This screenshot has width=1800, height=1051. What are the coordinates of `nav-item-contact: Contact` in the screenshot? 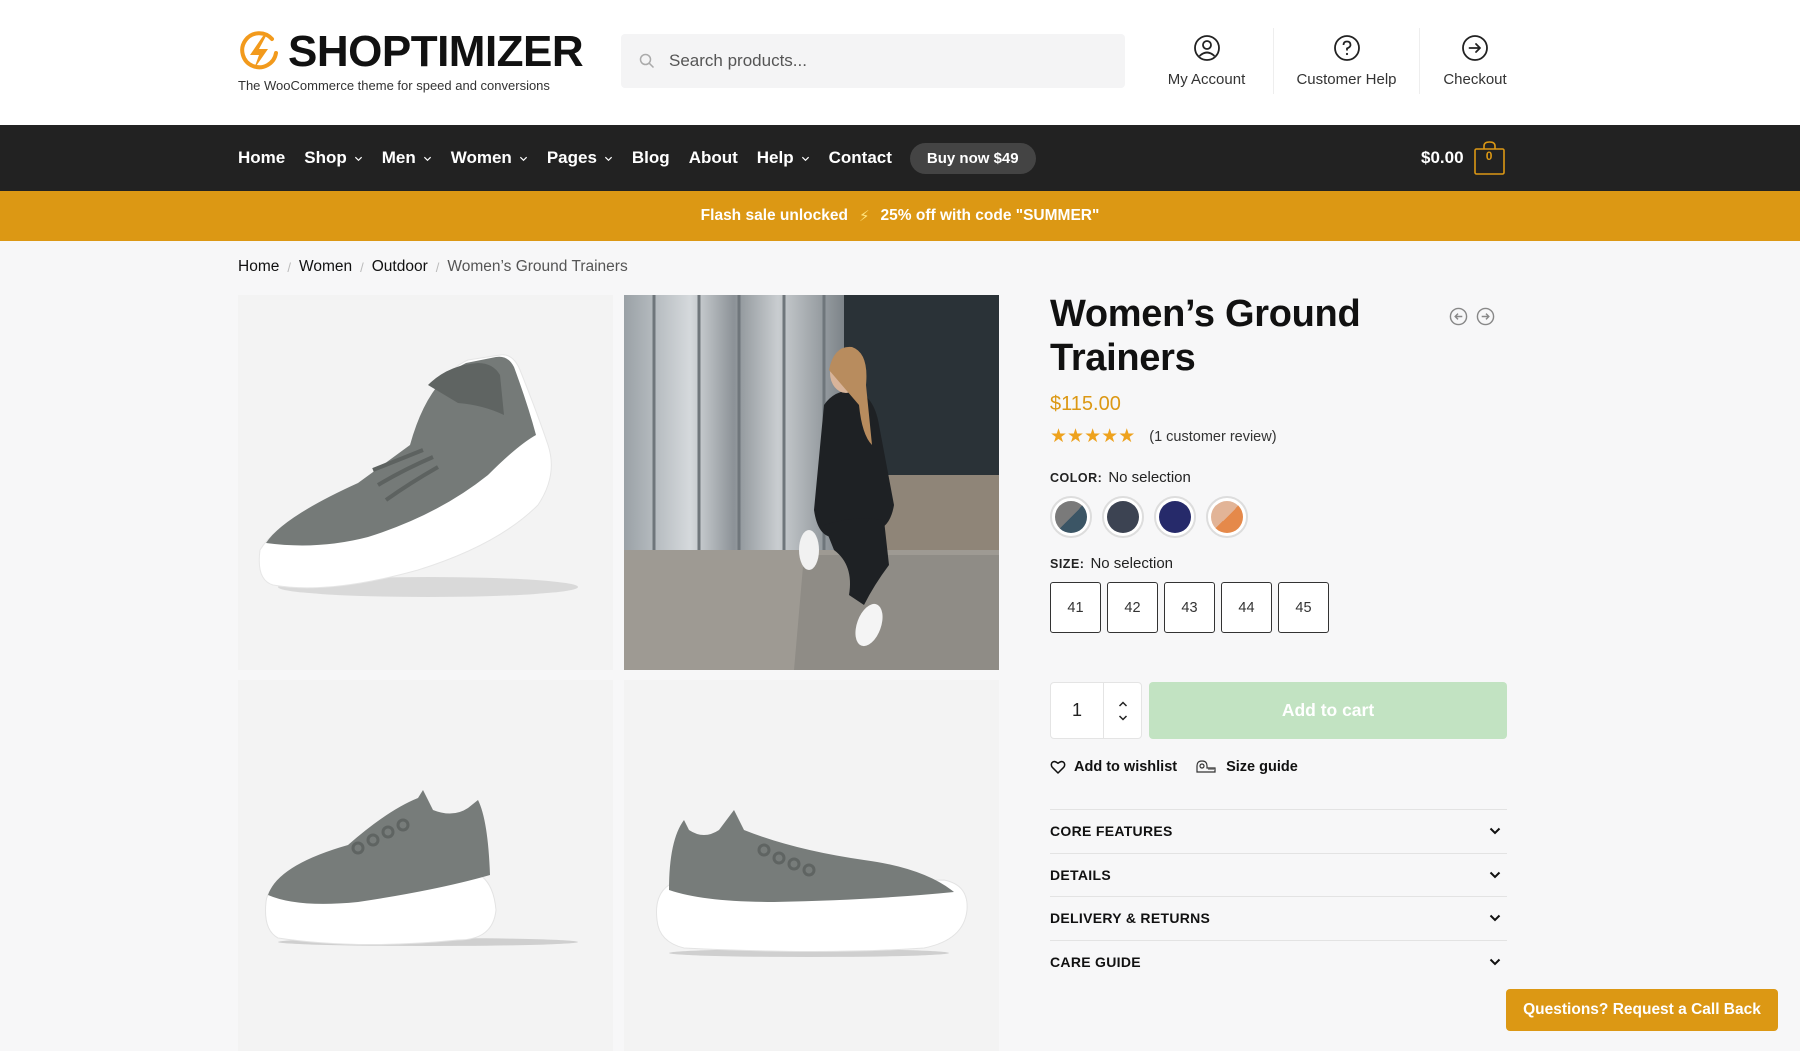 It's located at (860, 158).